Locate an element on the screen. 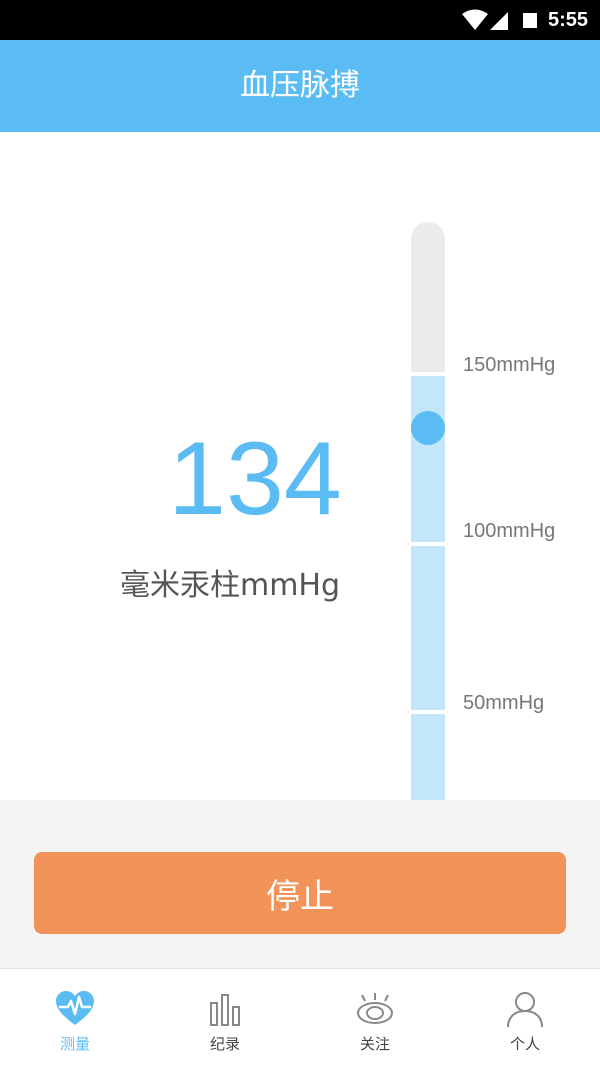 This screenshot has width=600, height=1068. status-time: 5:55 is located at coordinates (568, 20).